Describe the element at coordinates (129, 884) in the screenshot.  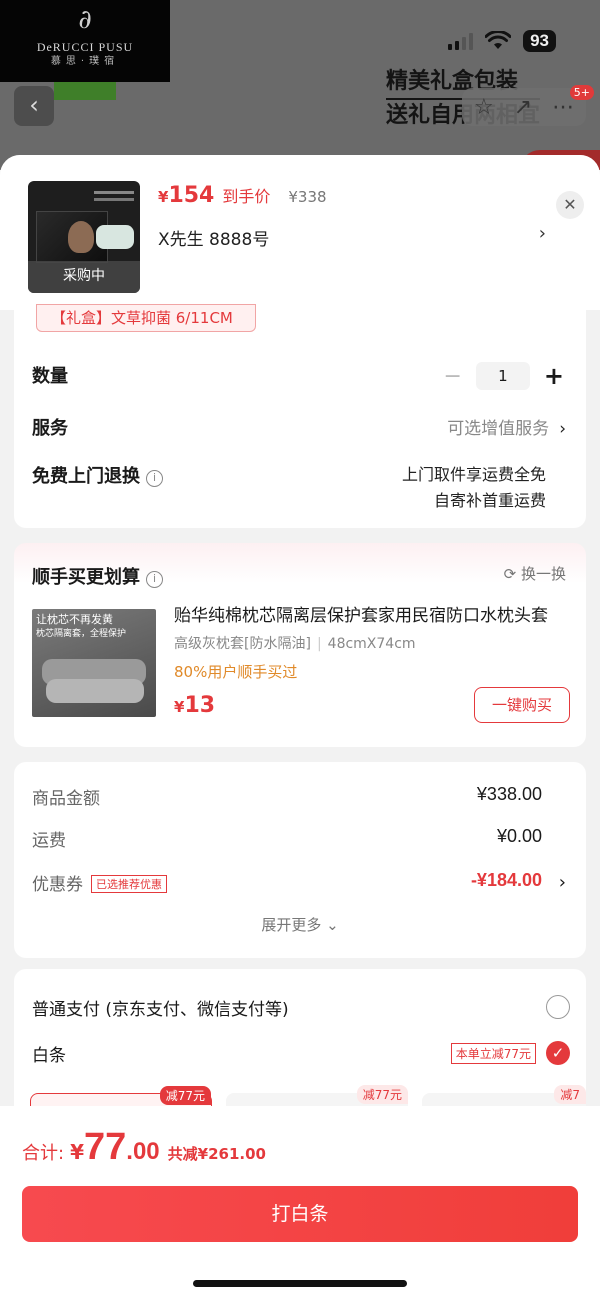
I see `coupon-badge: 已选推荐优惠` at that location.